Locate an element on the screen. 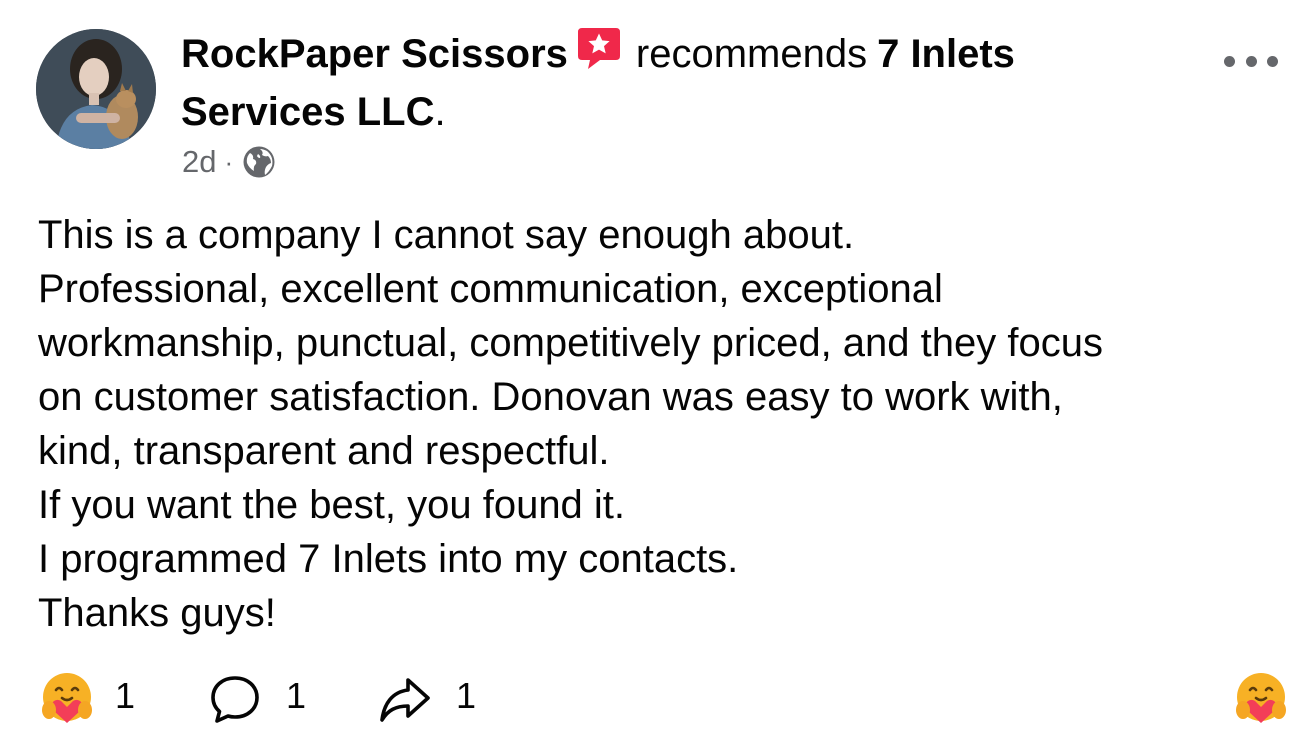  author-name: RockPaper Scissors is located at coordinates (374, 54).